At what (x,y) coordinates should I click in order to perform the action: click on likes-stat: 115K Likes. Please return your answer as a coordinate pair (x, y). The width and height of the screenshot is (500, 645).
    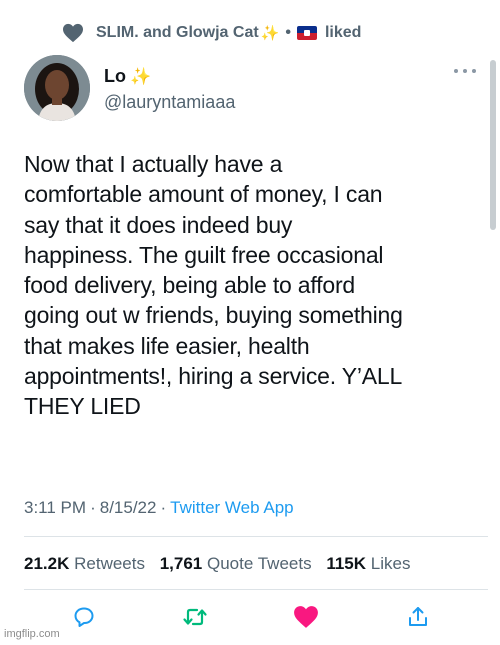
    Looking at the image, I should click on (368, 563).